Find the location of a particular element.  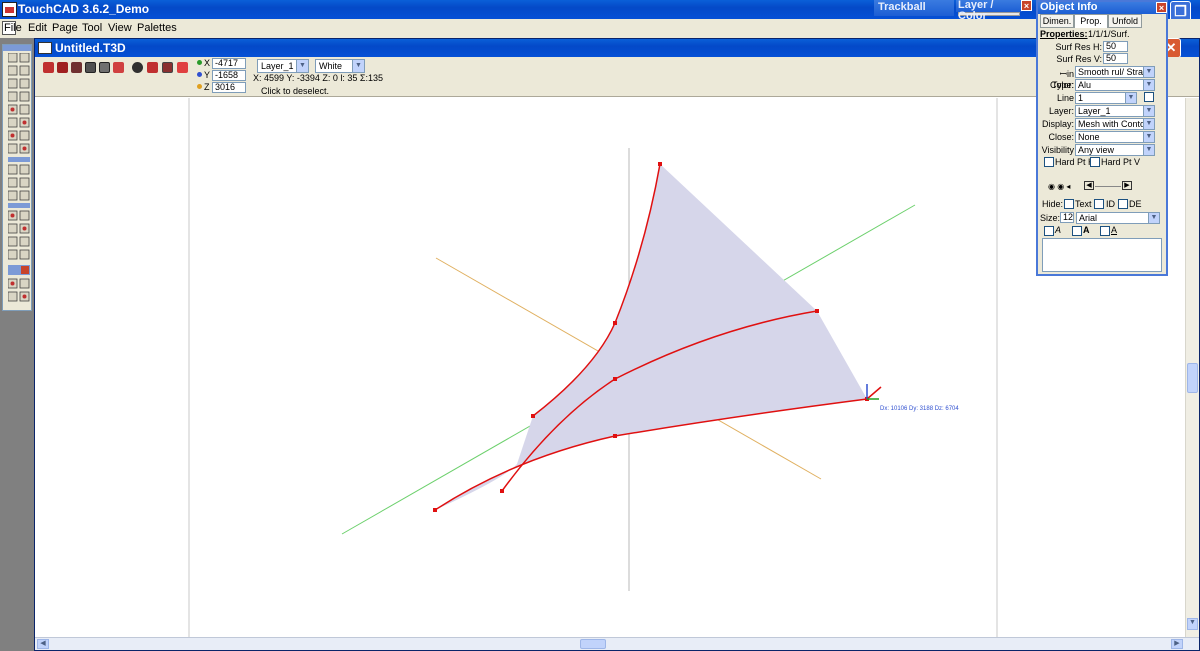

hard-pt-v-checkbox is located at coordinates (1095, 162).